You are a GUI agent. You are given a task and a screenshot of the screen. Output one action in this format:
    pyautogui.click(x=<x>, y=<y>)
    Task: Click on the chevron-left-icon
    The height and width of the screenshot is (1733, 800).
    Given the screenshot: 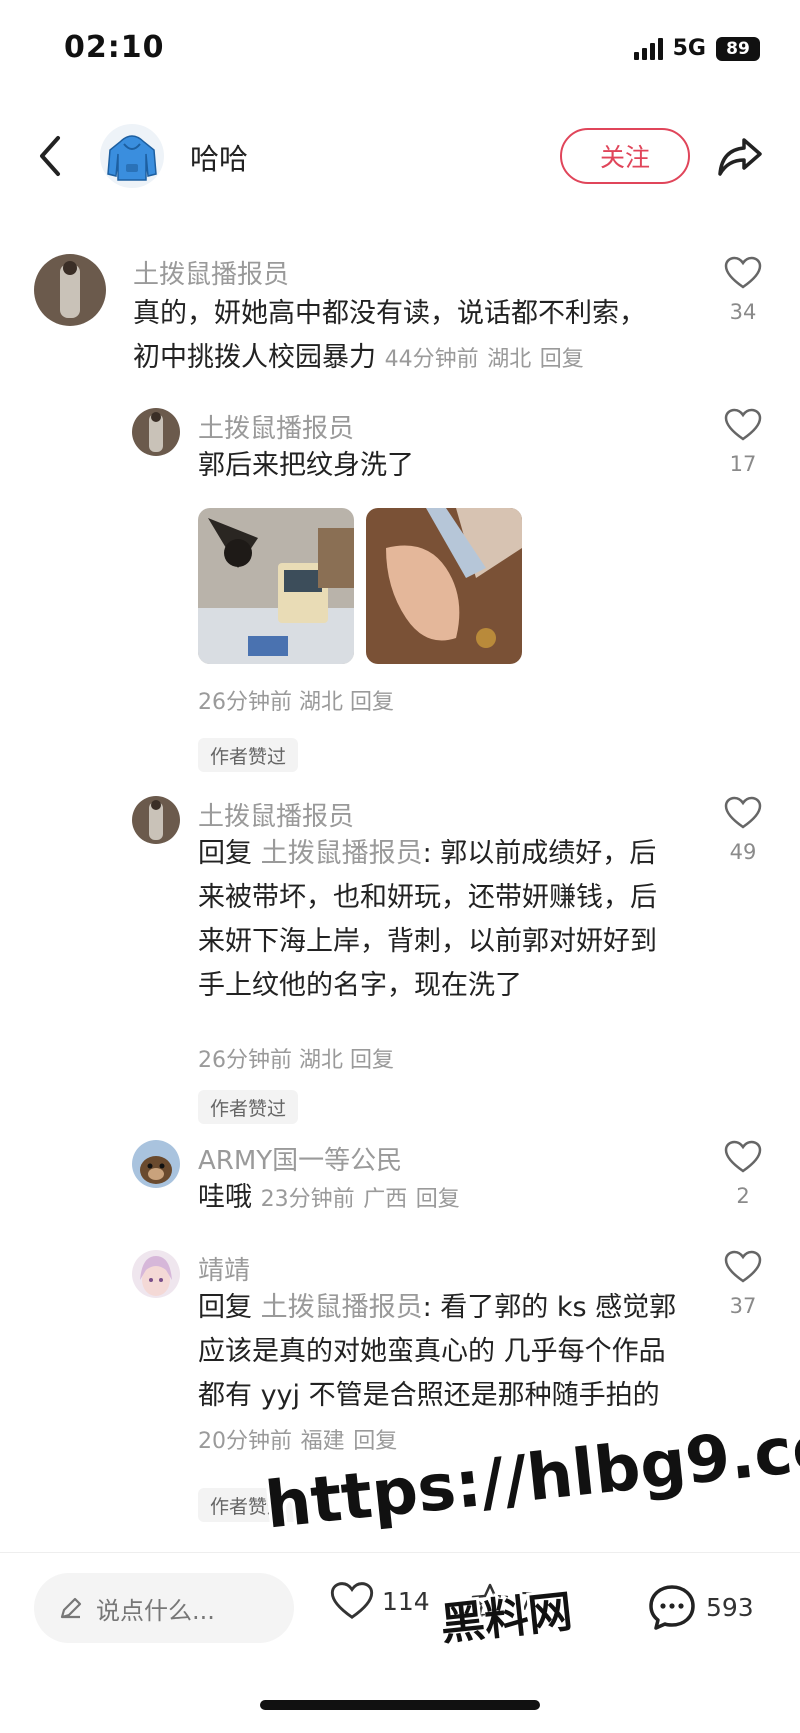 What is the action you would take?
    pyautogui.click(x=50, y=156)
    